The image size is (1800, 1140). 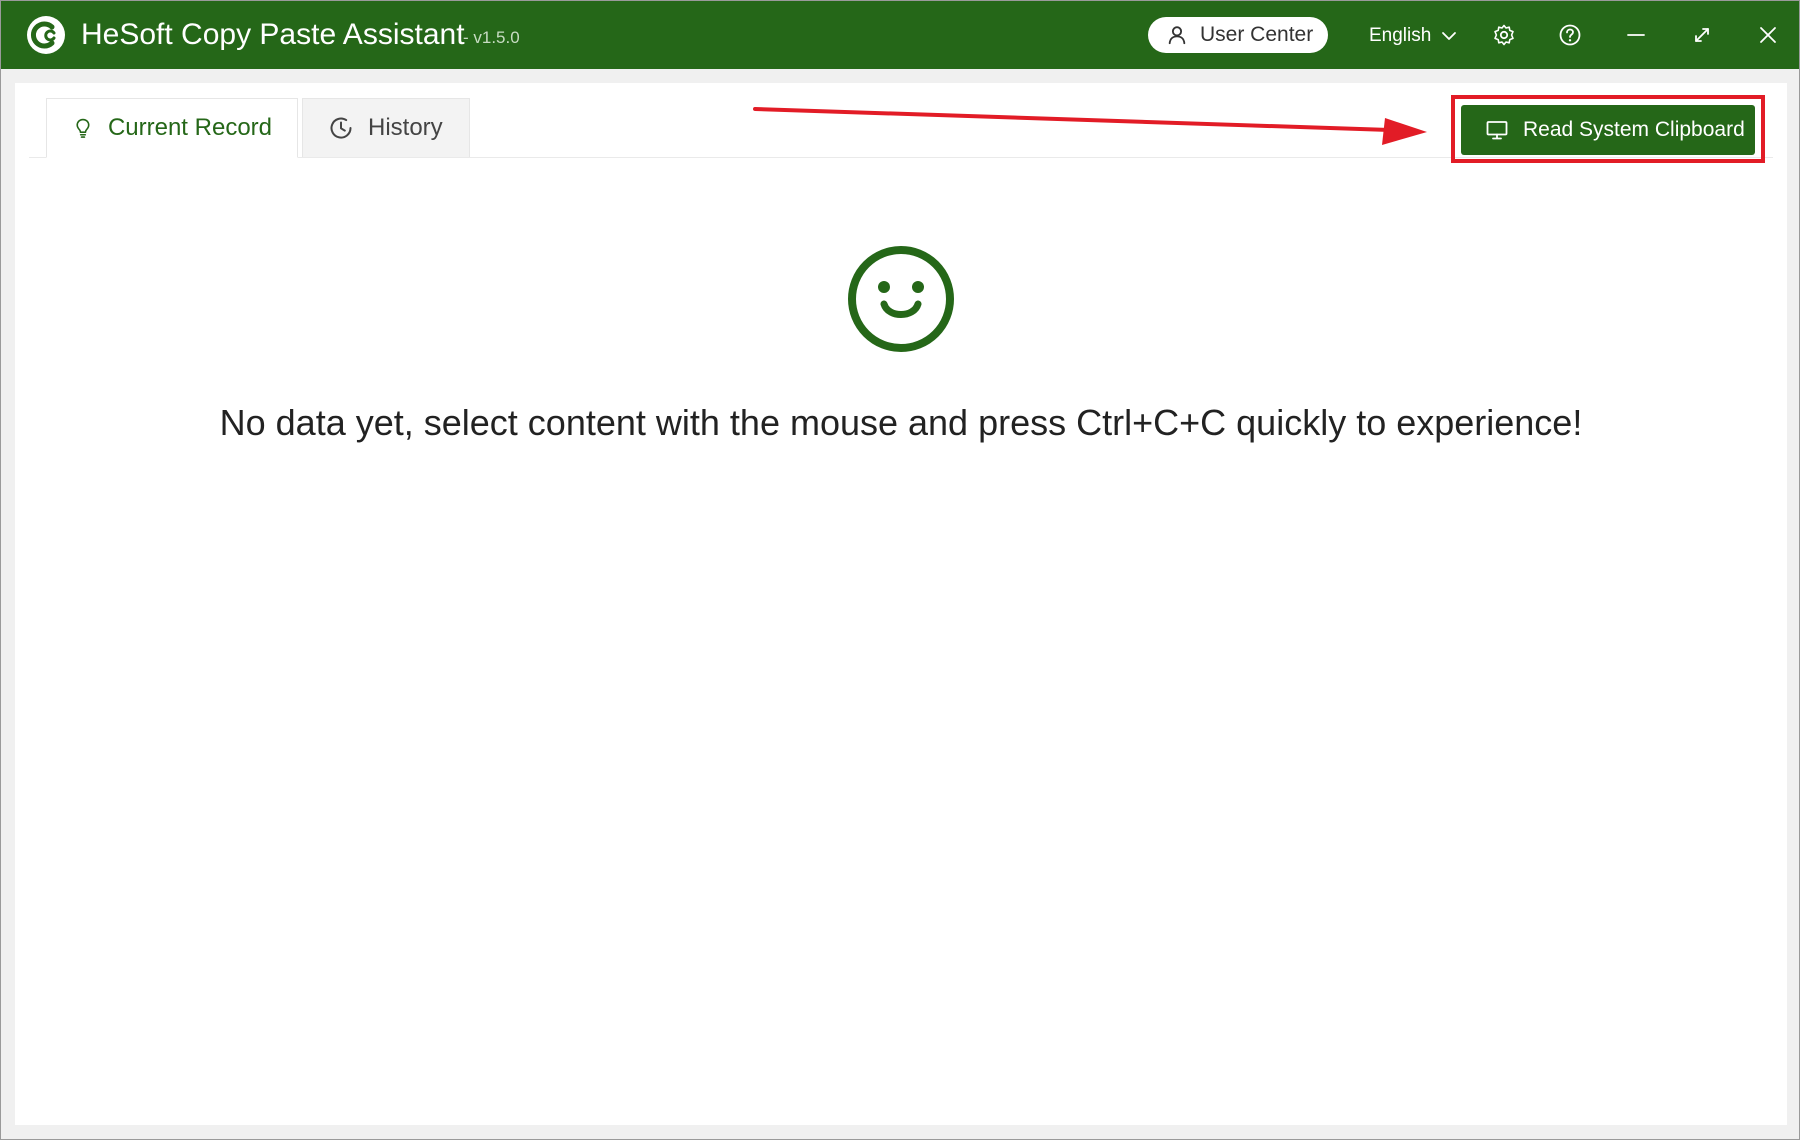 What do you see at coordinates (1497, 130) in the screenshot?
I see `monitor-icon` at bounding box center [1497, 130].